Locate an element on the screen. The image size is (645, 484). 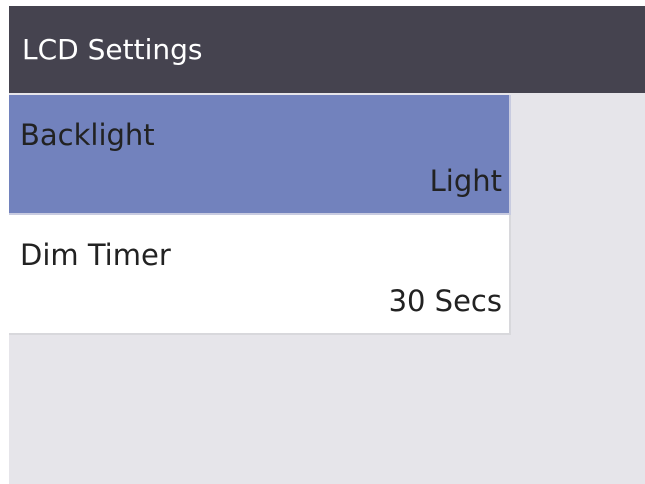
menu-item-value: Light is located at coordinates (465, 181).